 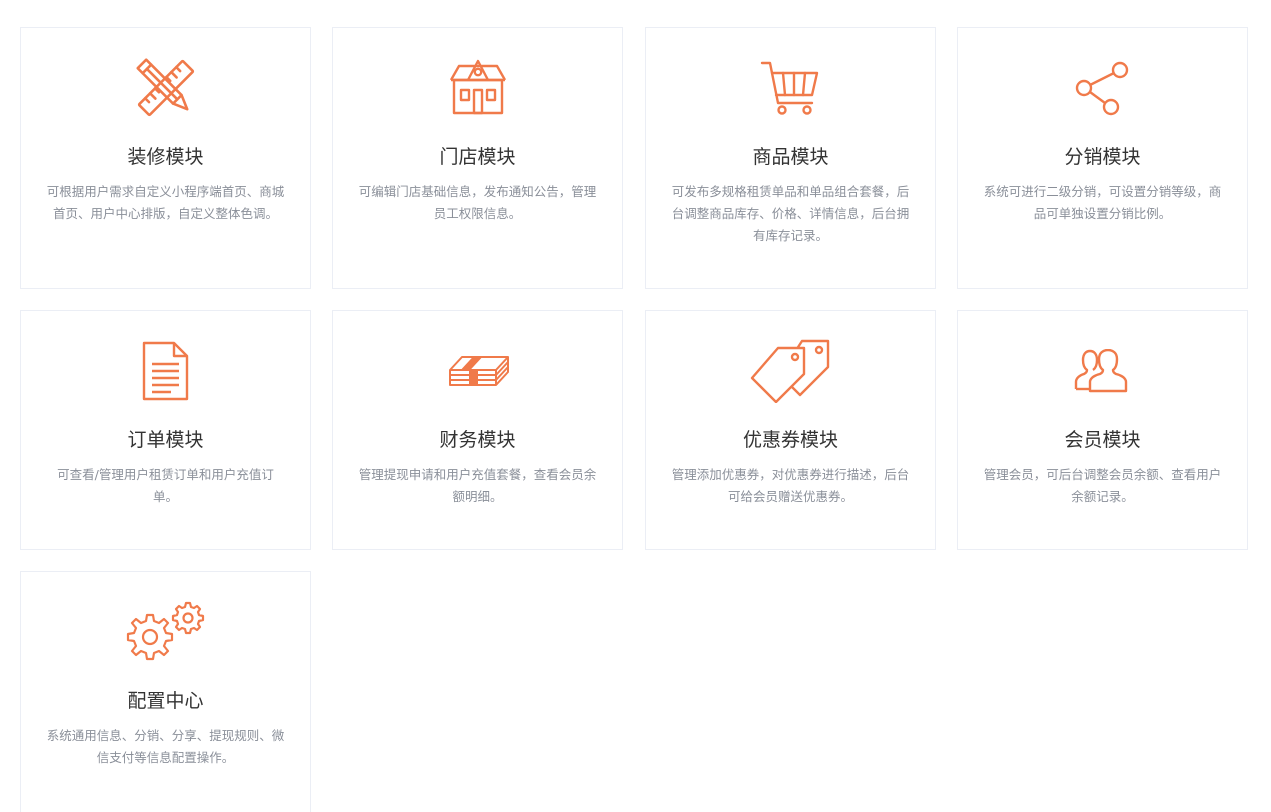 I want to click on money-stack-icon, so click(x=477, y=371).